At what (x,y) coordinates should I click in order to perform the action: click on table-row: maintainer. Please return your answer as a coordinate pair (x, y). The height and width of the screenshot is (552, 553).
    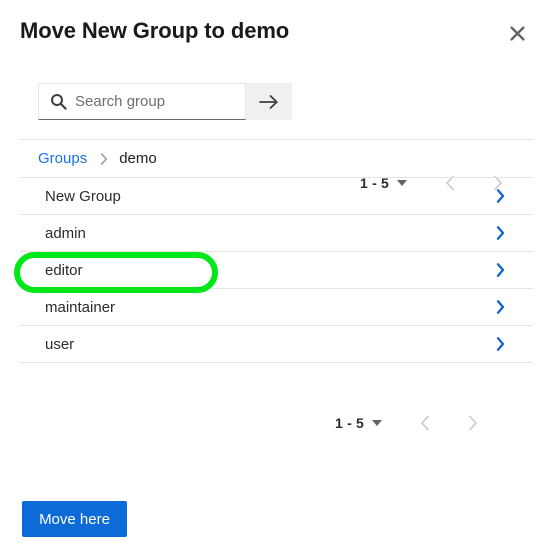
    Looking at the image, I should click on (276, 307).